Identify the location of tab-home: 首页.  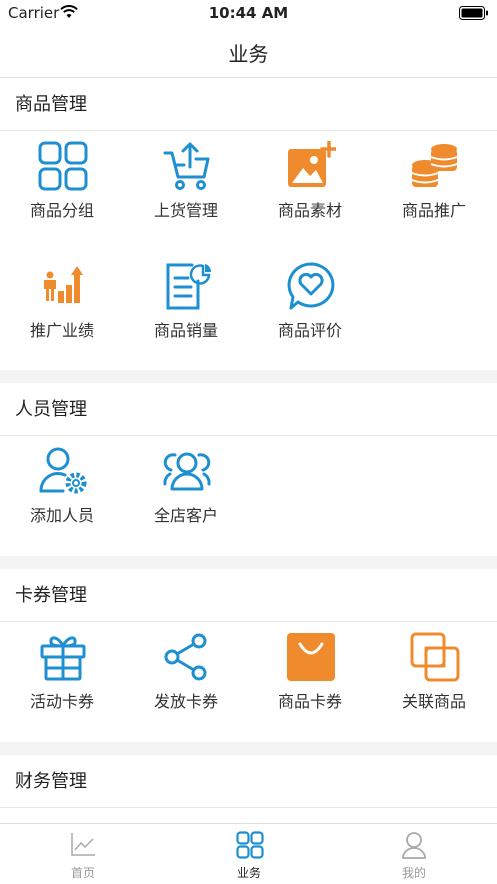
(83, 854).